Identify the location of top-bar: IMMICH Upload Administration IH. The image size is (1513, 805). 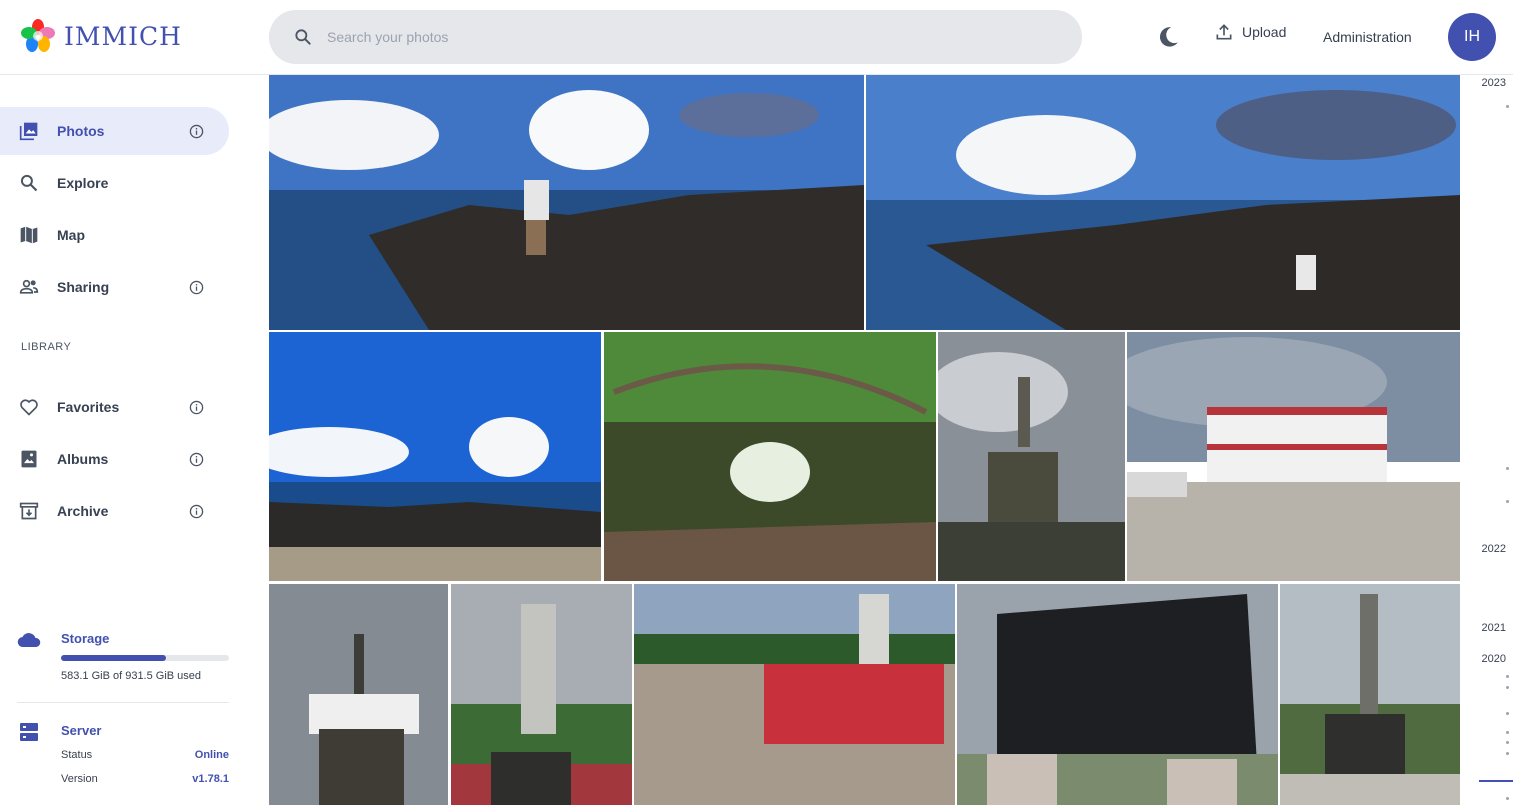
(756, 37).